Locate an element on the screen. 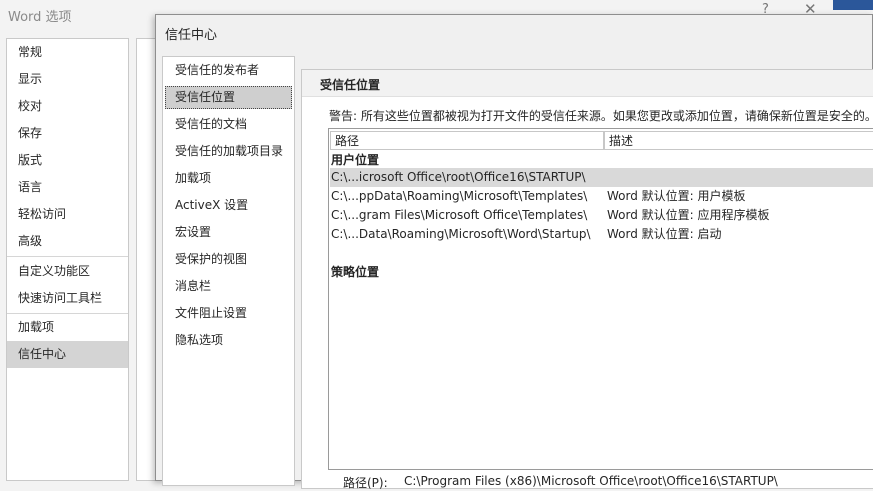 Image resolution: width=873 pixels, height=491 pixels. group-label-user-locations: 用户位置 is located at coordinates (355, 160).